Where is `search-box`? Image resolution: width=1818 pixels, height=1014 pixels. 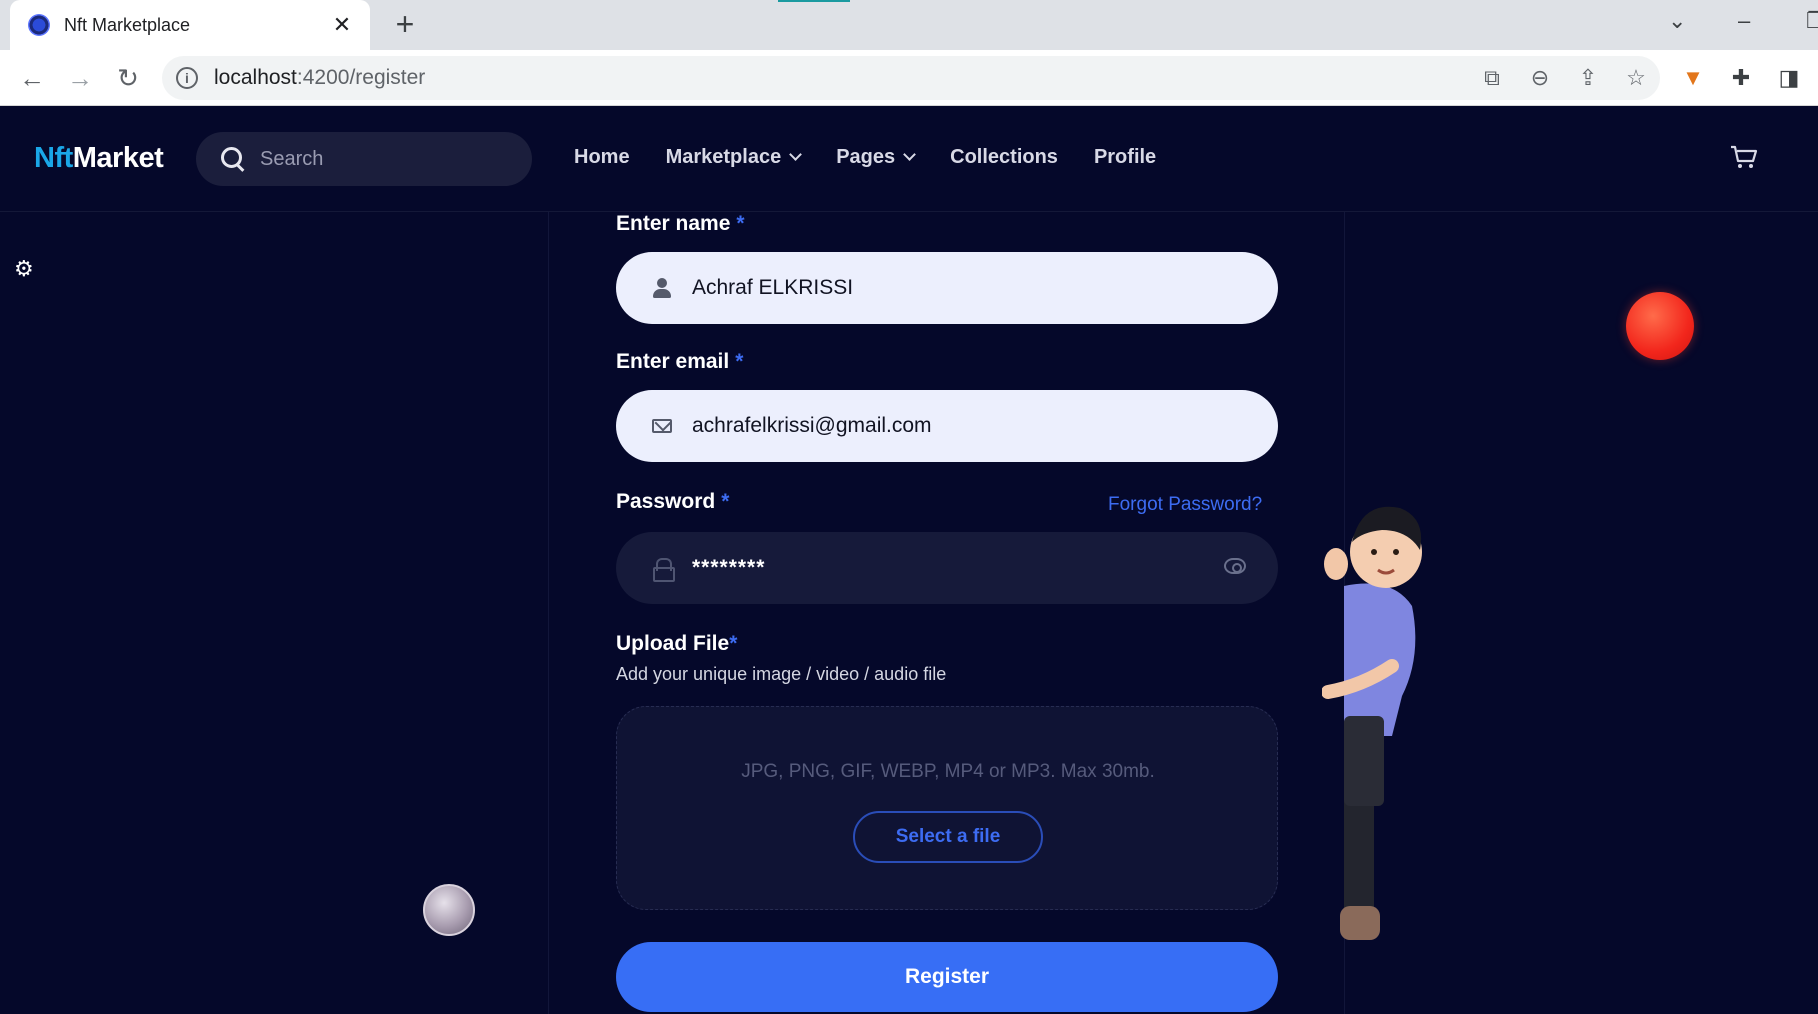 search-box is located at coordinates (364, 159).